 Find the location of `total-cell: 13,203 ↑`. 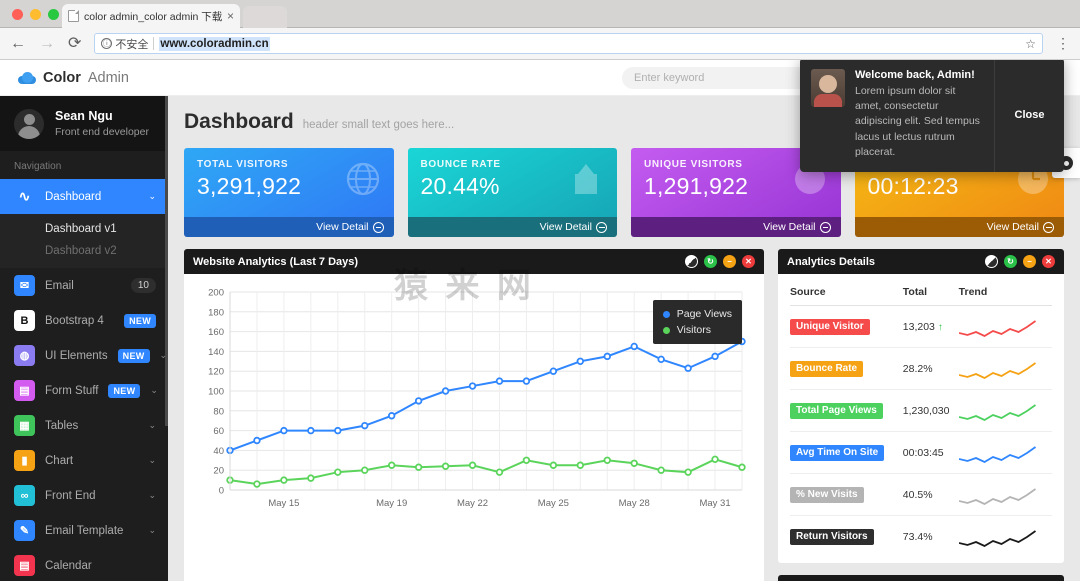

total-cell: 13,203 ↑ is located at coordinates (930, 326).